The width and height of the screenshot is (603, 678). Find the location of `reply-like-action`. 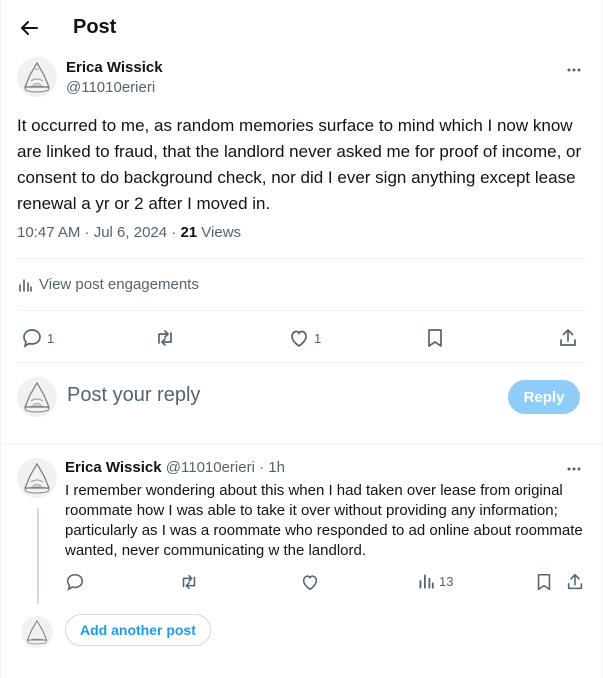

reply-like-action is located at coordinates (310, 582).